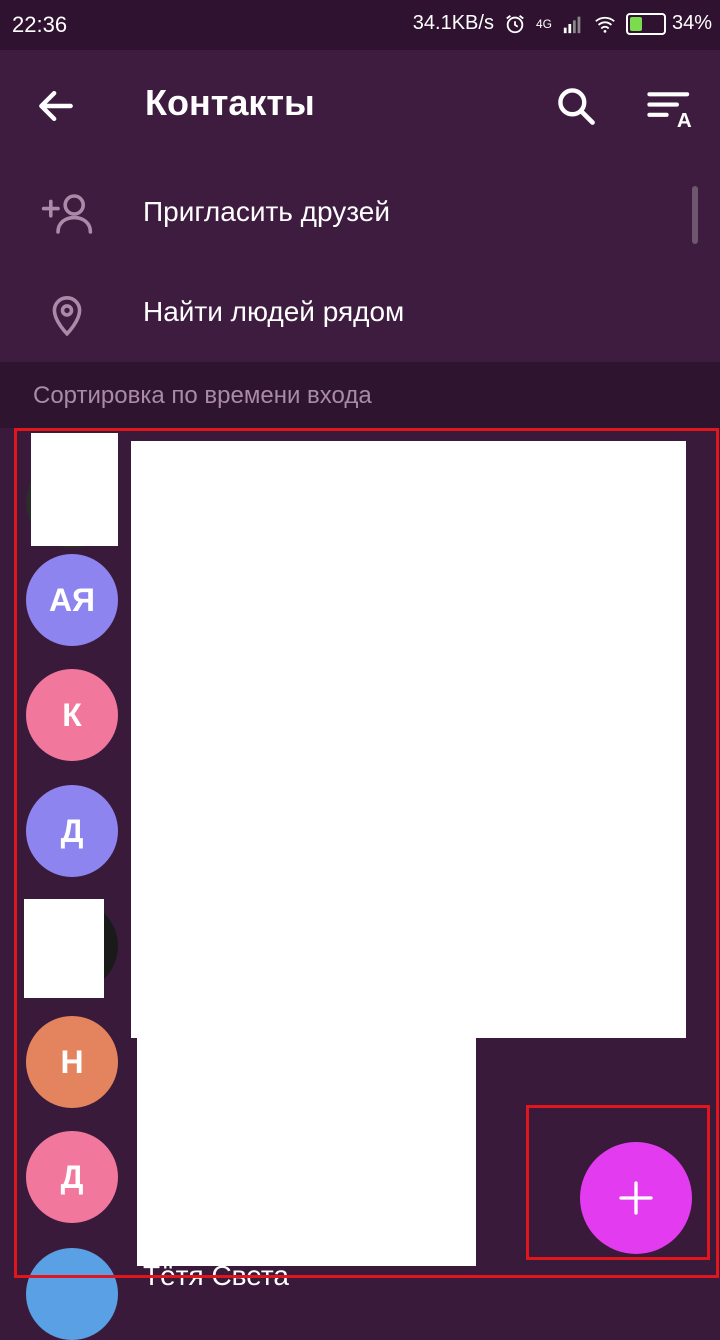  What do you see at coordinates (605, 24) in the screenshot?
I see `wifi-icon` at bounding box center [605, 24].